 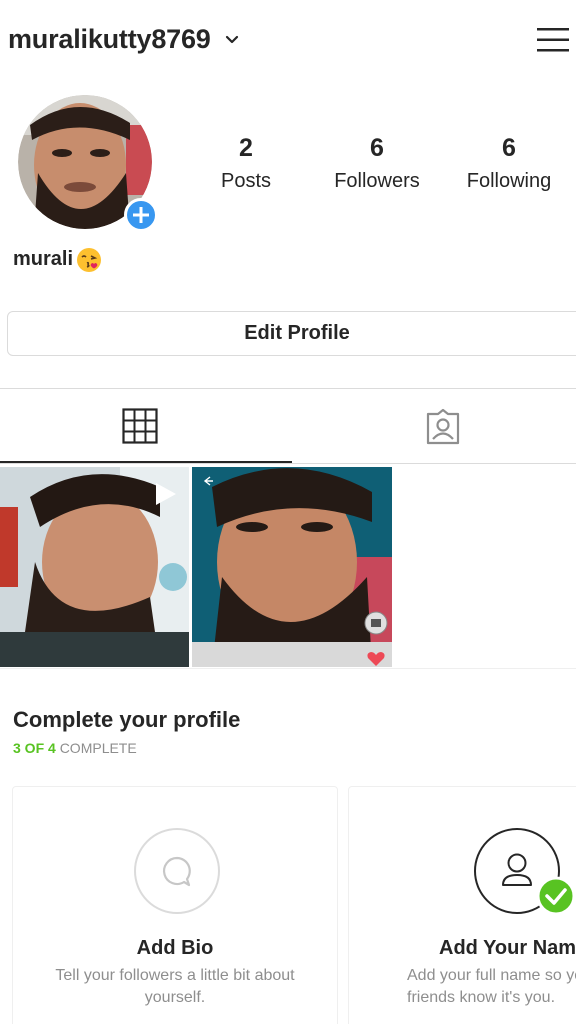 I want to click on tab-grid, so click(x=146, y=426).